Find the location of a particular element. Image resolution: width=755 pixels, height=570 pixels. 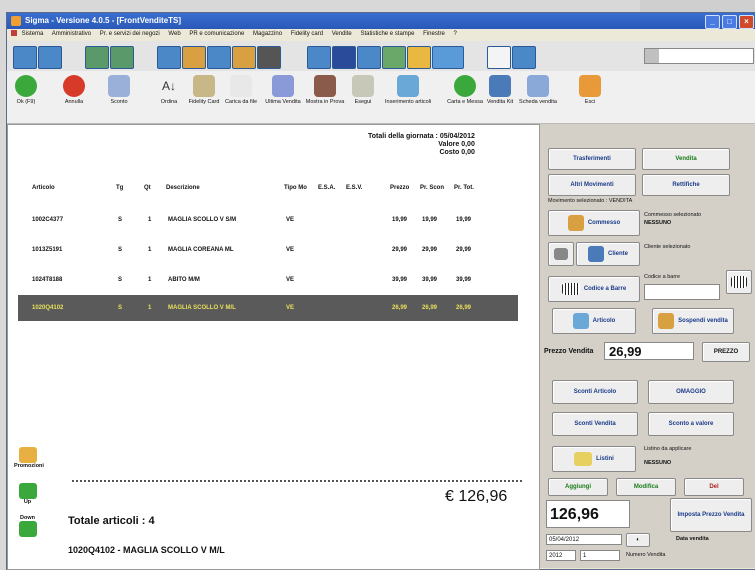

barcode-input is located at coordinates (682, 292).